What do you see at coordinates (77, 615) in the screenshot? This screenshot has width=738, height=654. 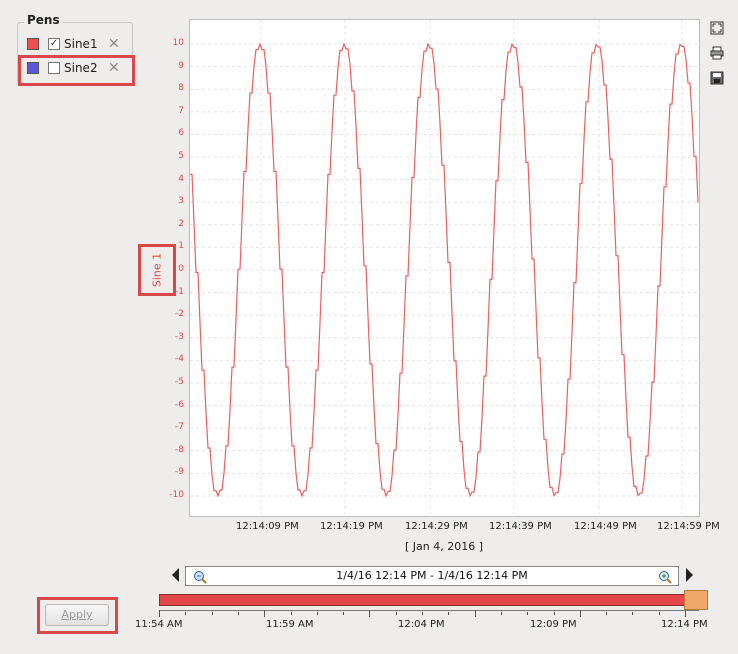 I see `apply-button: Apply` at bounding box center [77, 615].